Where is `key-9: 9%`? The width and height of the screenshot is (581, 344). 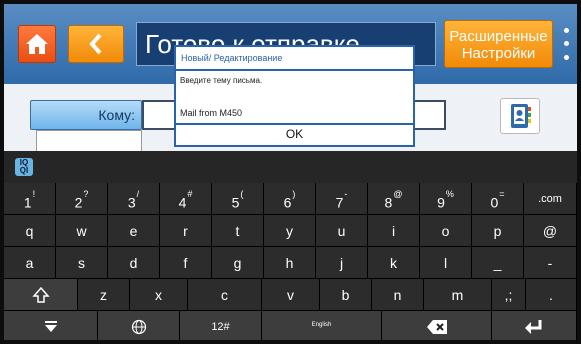
key-9: 9% is located at coordinates (446, 199).